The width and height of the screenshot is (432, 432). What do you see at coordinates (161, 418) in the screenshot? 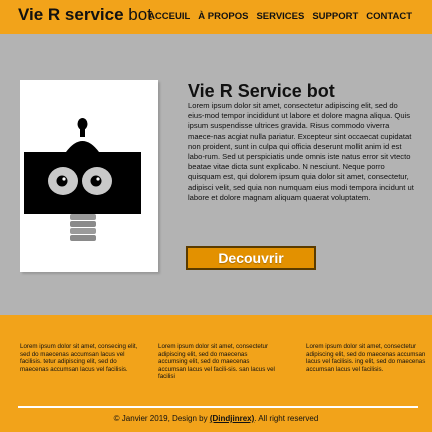
I see `copyright-prefix: © Janvier 2019, Design by` at bounding box center [161, 418].